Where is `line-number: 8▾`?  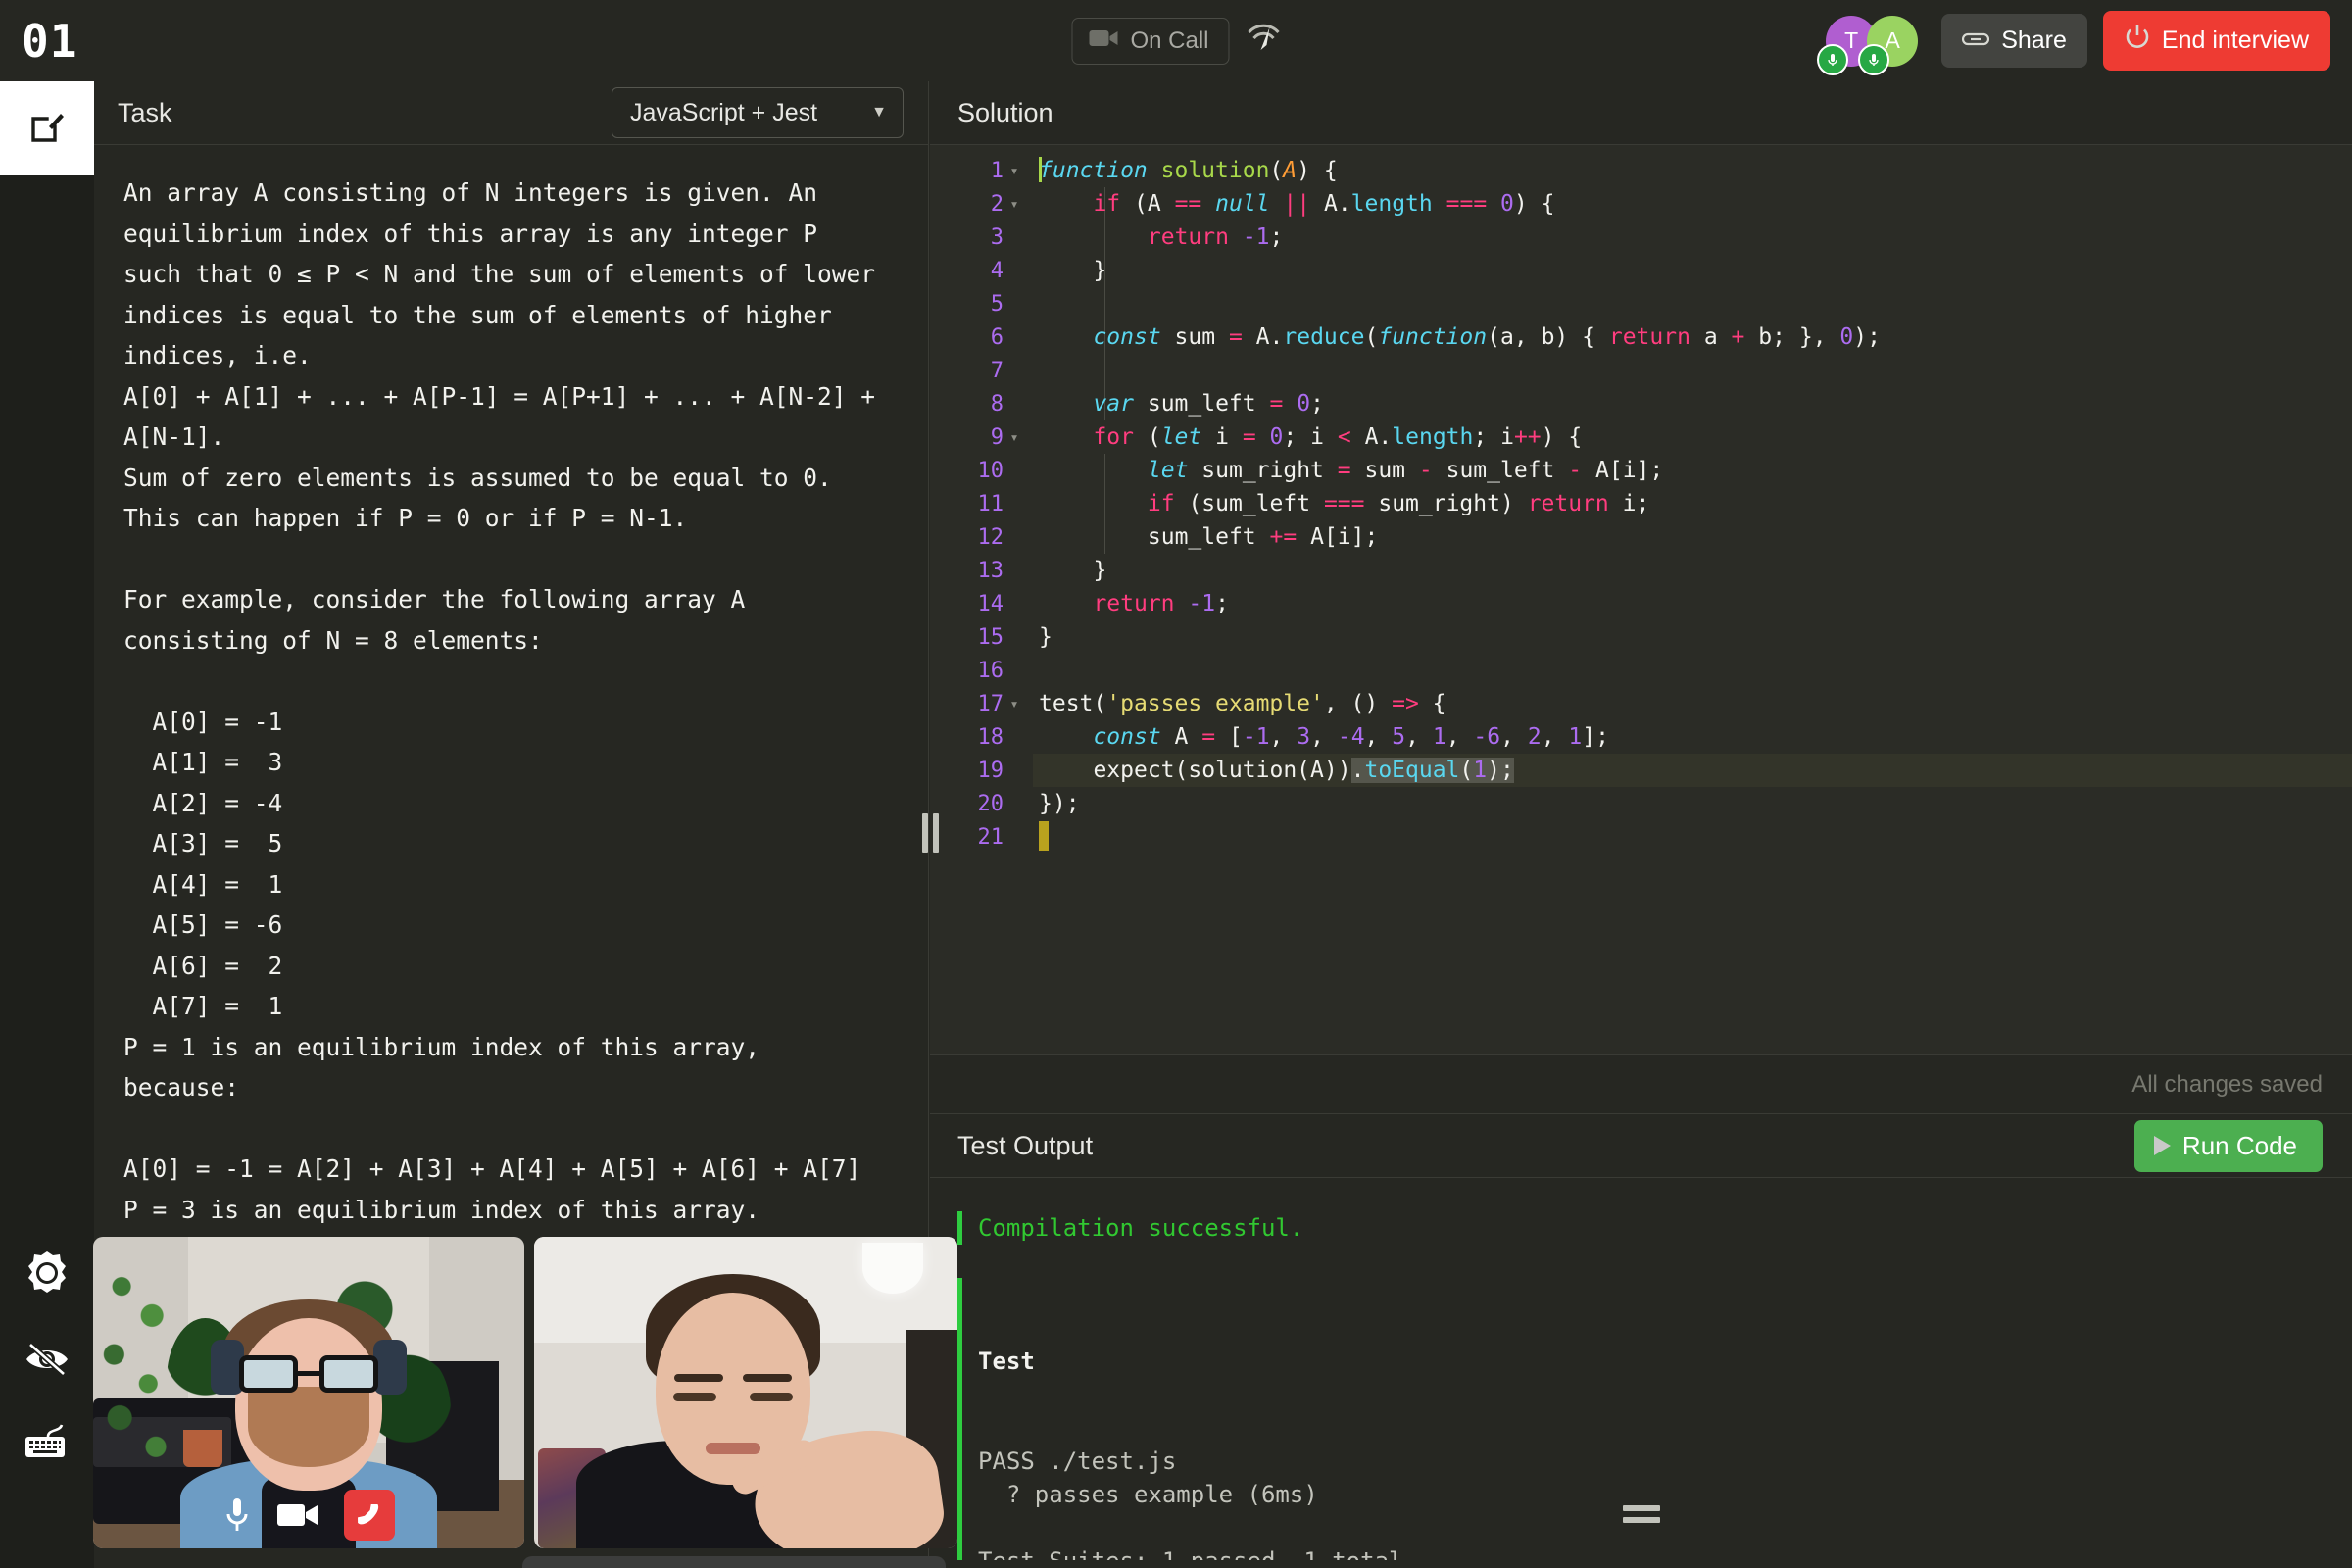
line-number: 8▾ is located at coordinates (997, 403).